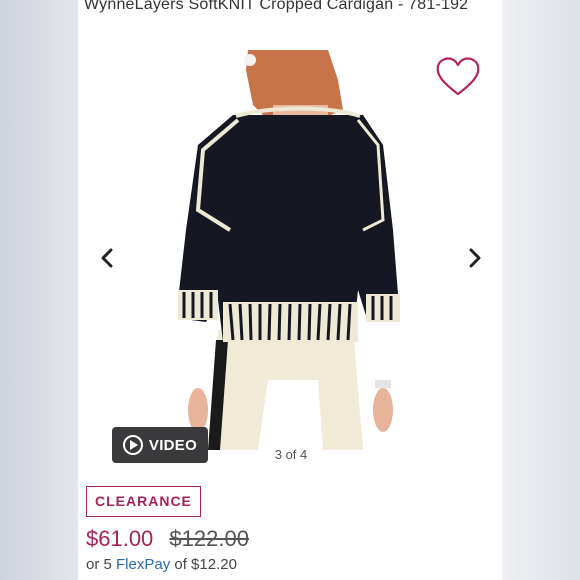 The image size is (580, 580). I want to click on video-button: VIDEO, so click(160, 445).